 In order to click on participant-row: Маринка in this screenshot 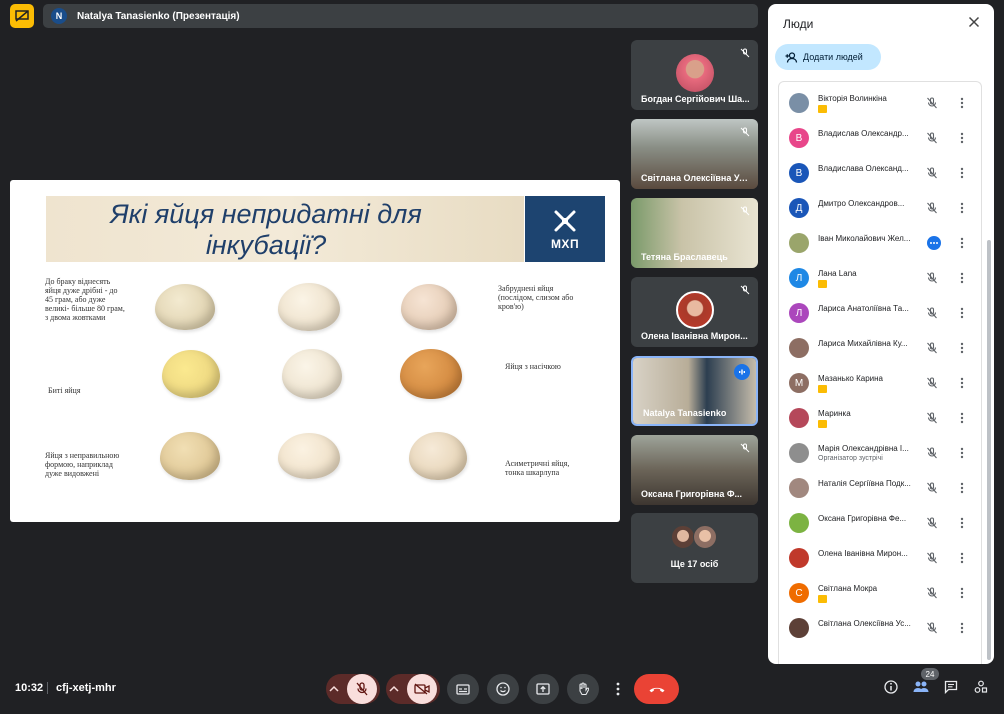, I will do `click(880, 418)`.